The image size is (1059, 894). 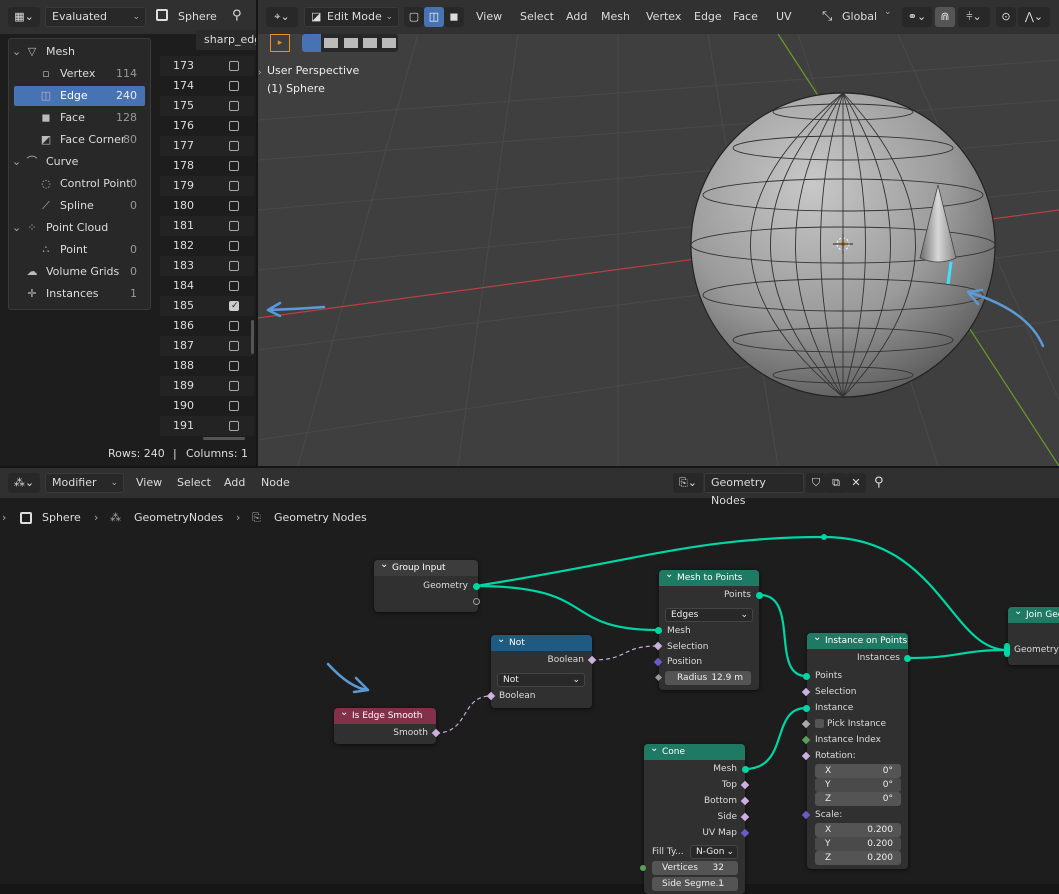 What do you see at coordinates (878, 658) in the screenshot?
I see `socket-label: Instances` at bounding box center [878, 658].